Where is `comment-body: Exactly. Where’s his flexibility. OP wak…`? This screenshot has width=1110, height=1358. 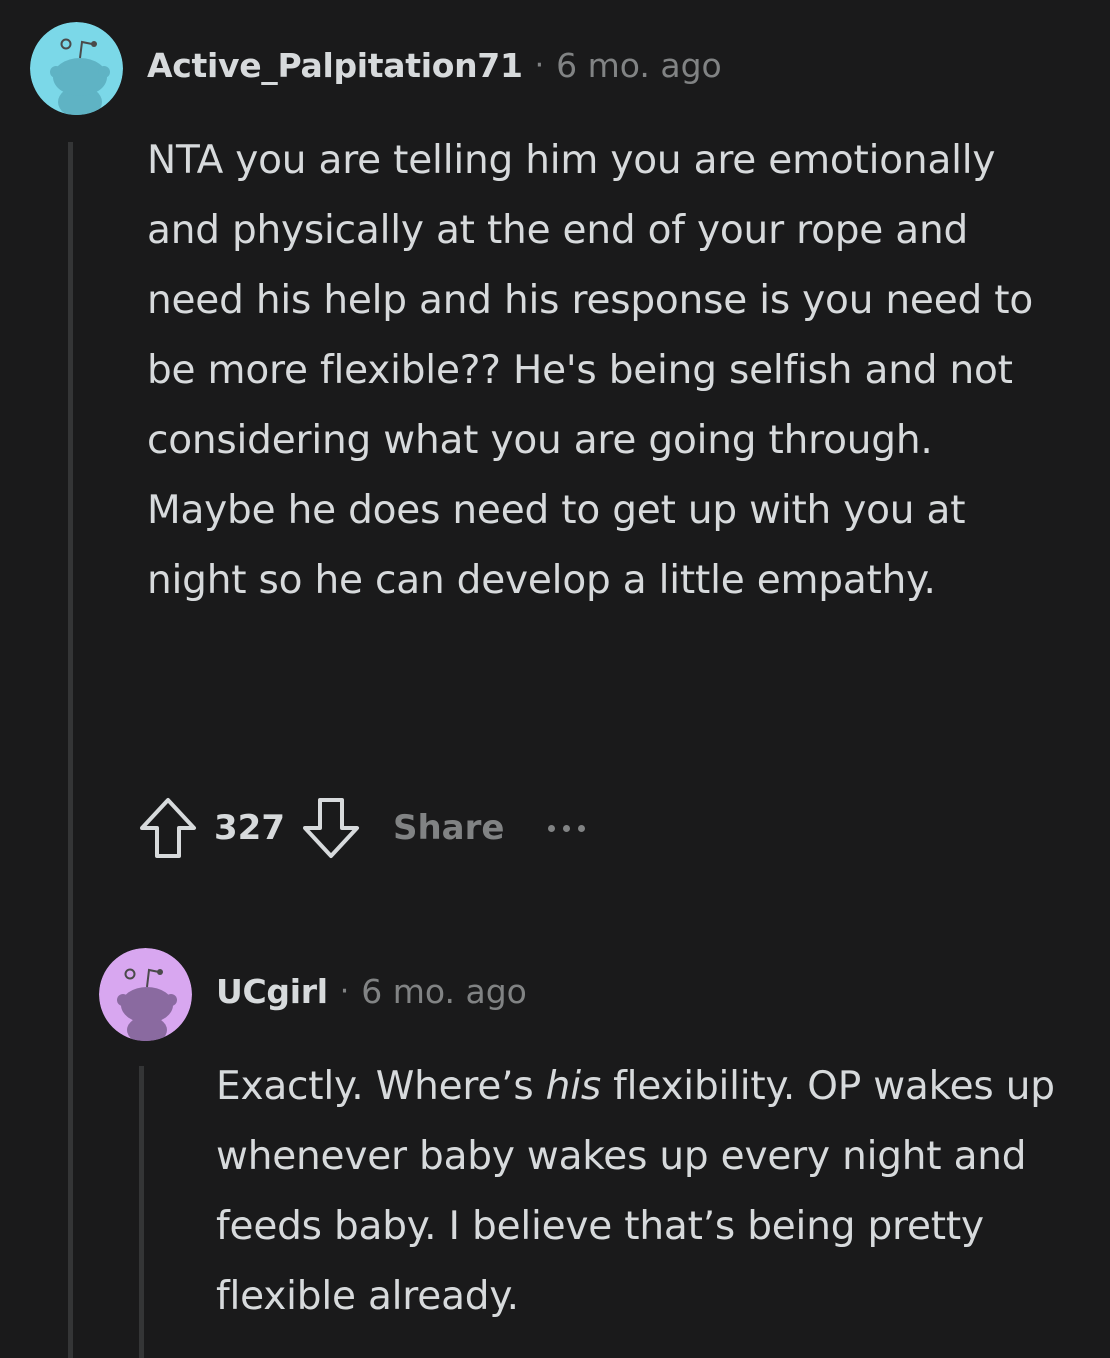
comment-body: Exactly. Where’s his flexibility. OP wak… is located at coordinates (635, 1191).